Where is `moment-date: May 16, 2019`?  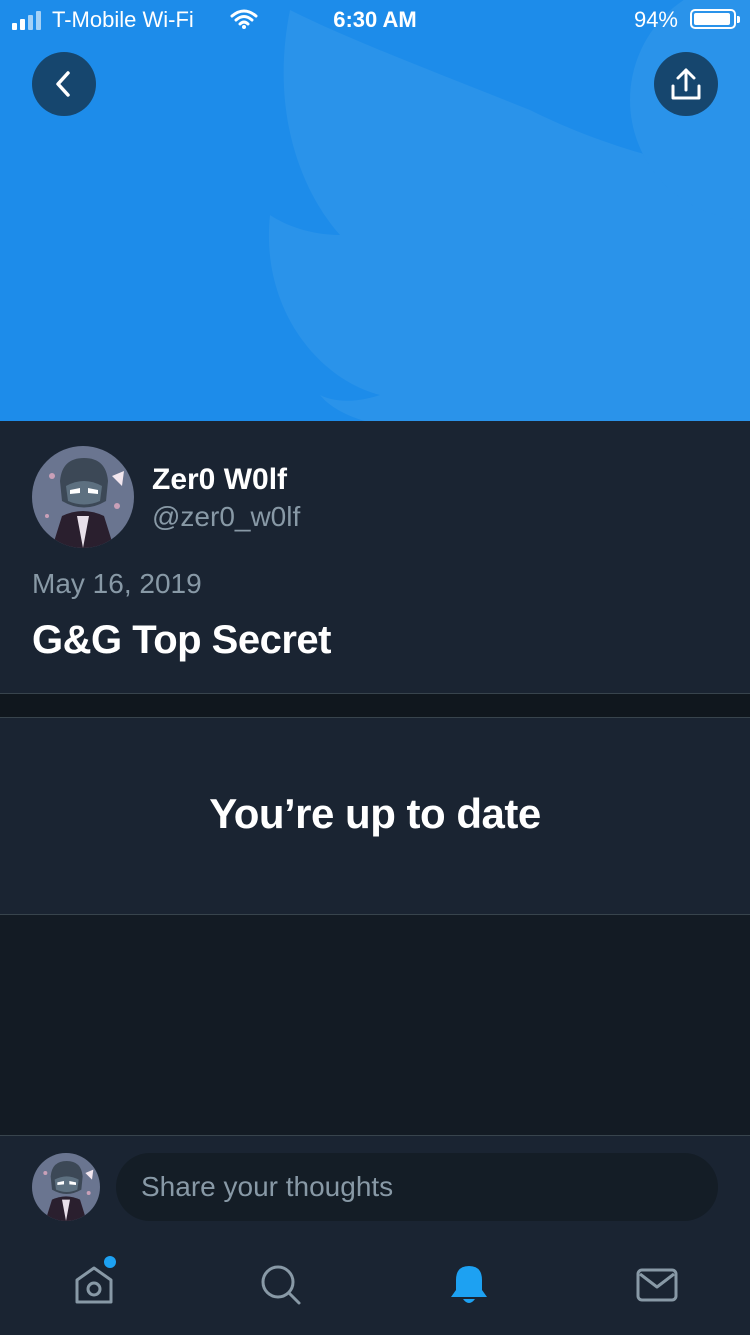 moment-date: May 16, 2019 is located at coordinates (117, 583).